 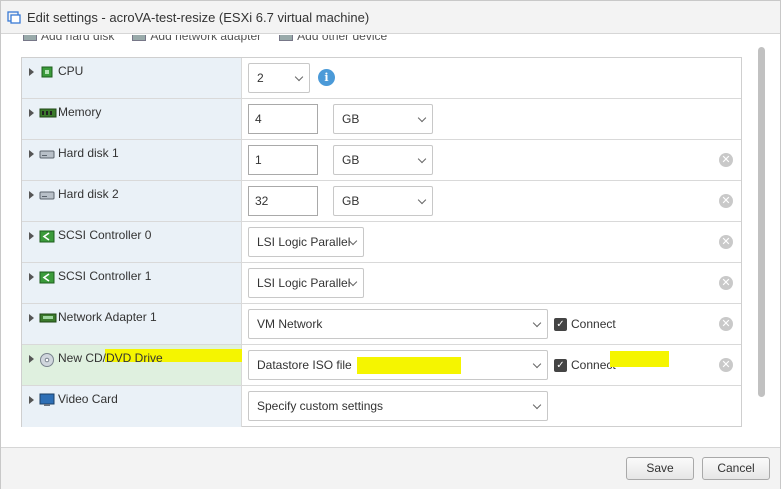 I want to click on row-label: Network Adapter 1, so click(x=107, y=317).